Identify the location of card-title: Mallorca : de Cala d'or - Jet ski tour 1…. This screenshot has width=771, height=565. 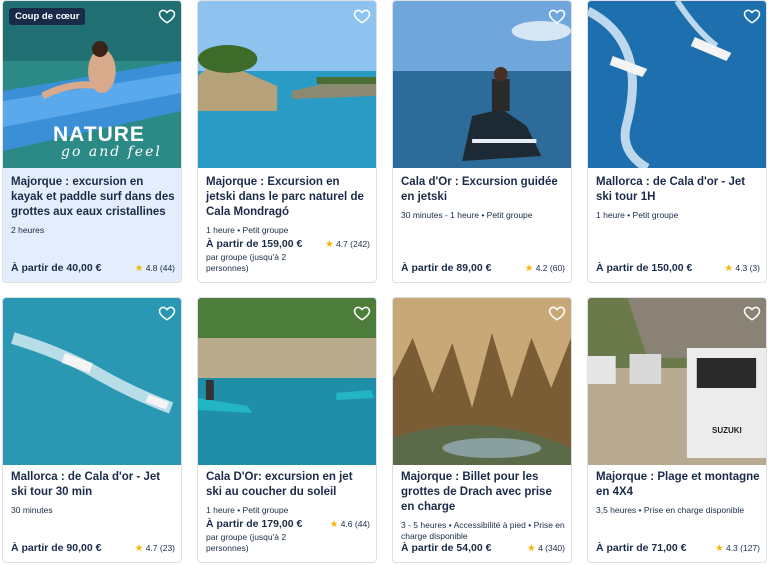
(678, 190).